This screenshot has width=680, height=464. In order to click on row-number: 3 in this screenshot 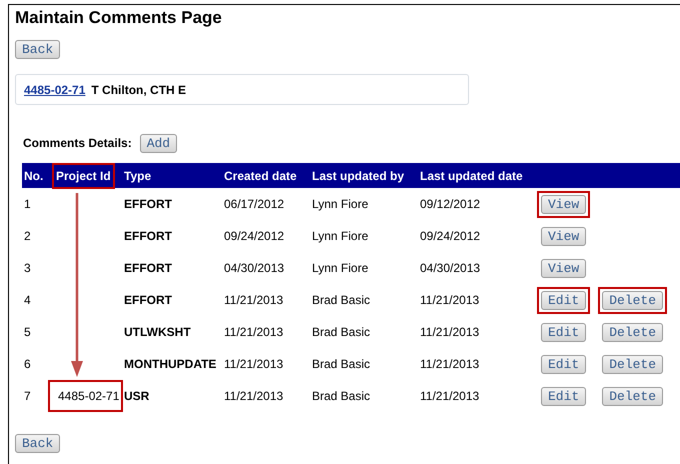, I will do `click(27, 268)`.